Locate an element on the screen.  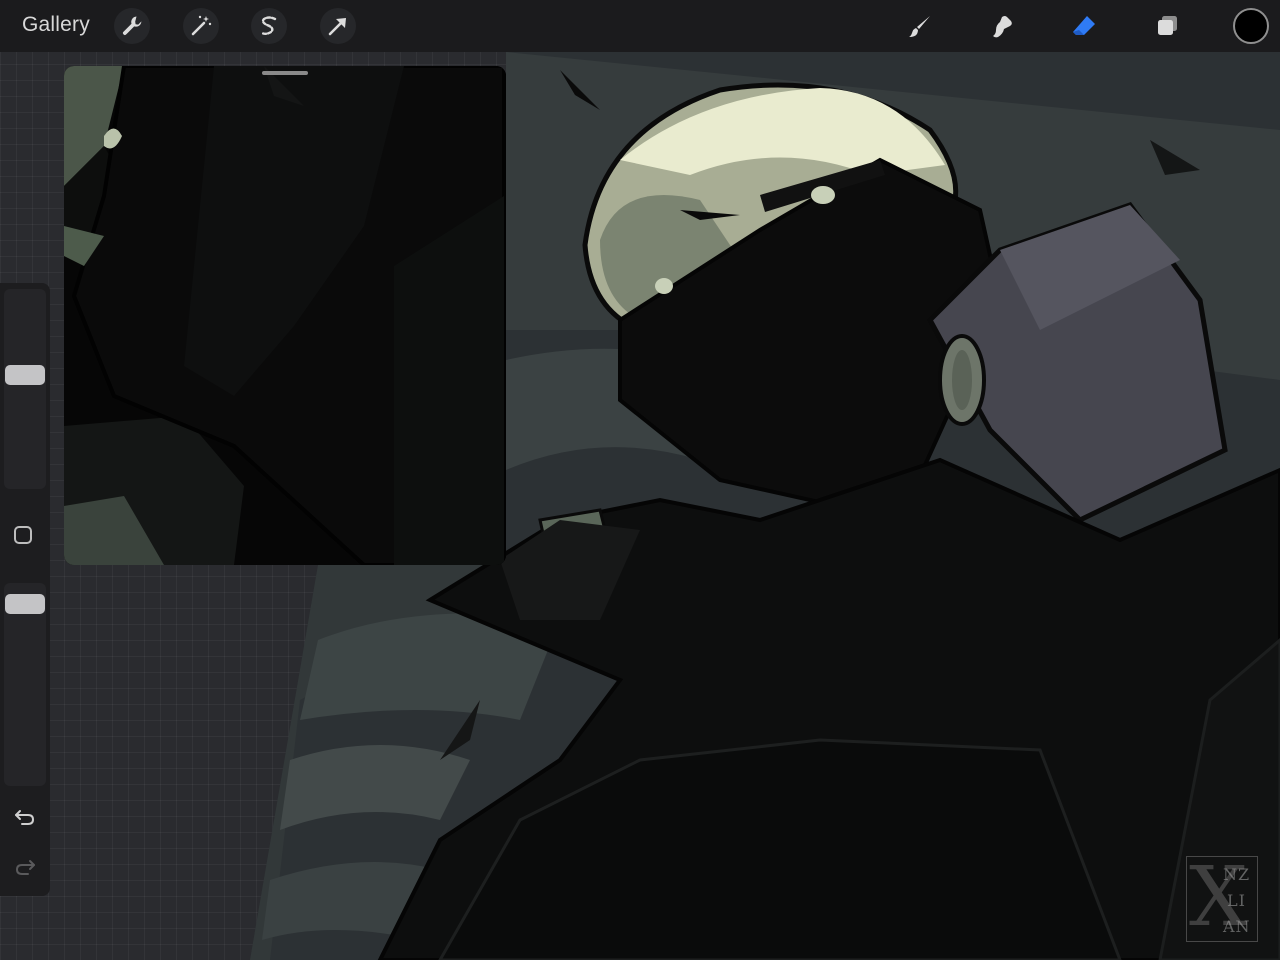
selection-s-icon is located at coordinates (268, 25).